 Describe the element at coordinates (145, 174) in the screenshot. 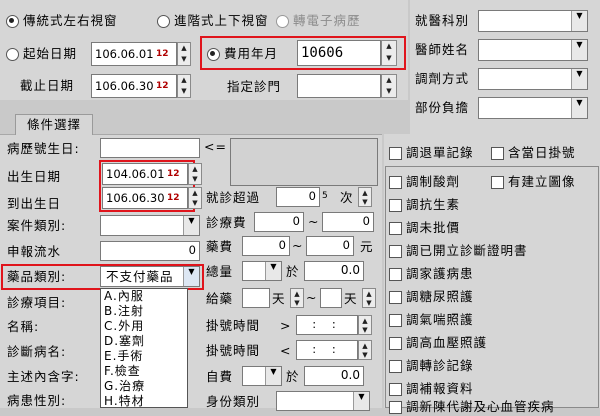

I see `birth-from-field: 104.06.01 12` at that location.